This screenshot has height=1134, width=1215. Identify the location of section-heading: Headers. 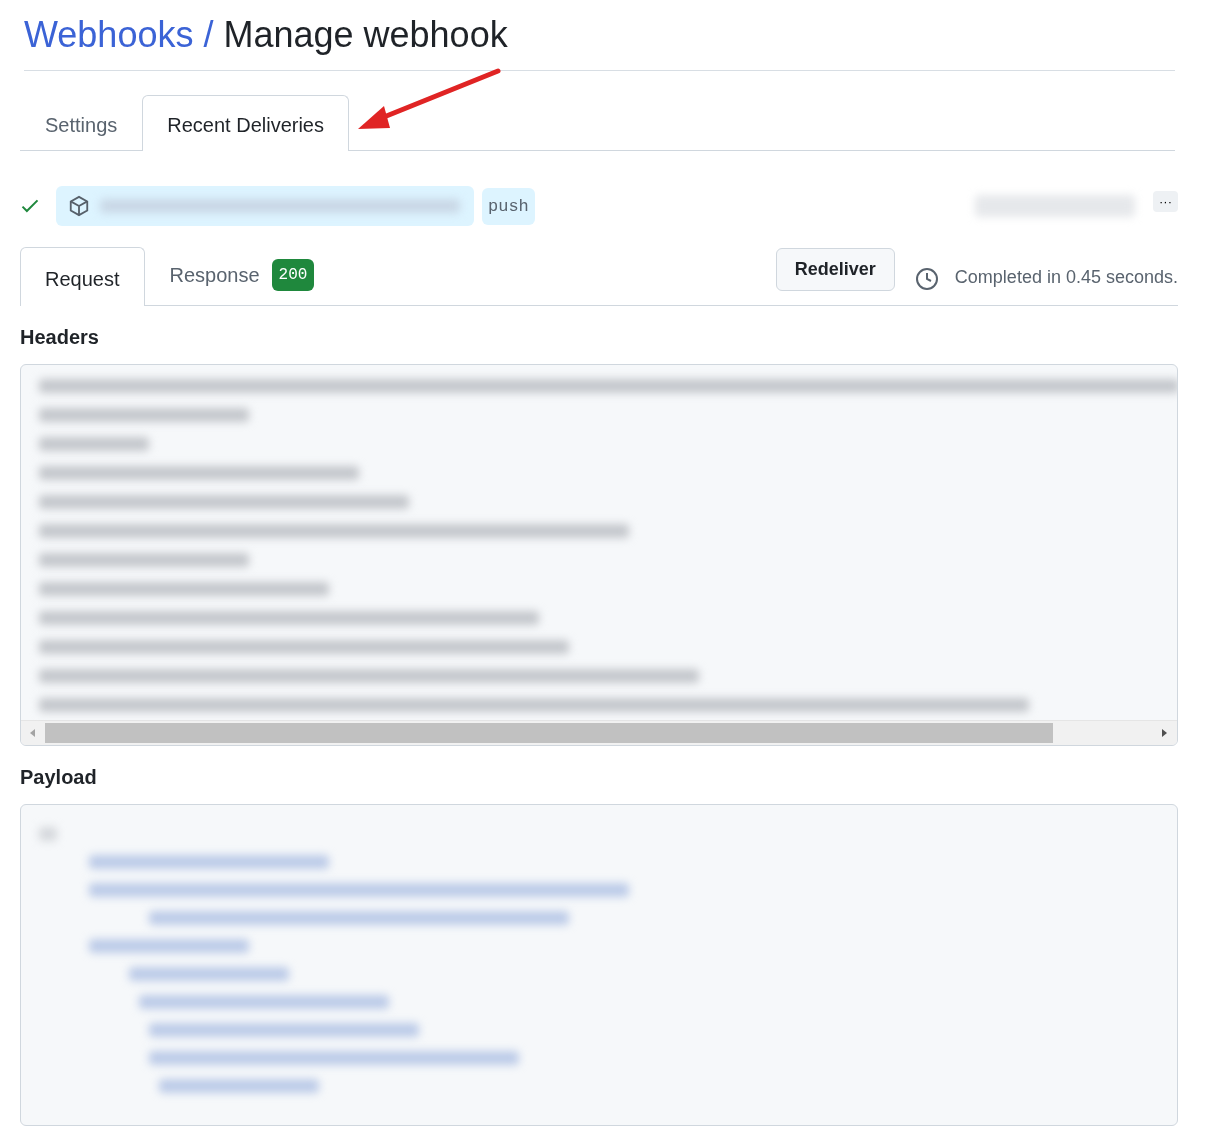
(60, 337).